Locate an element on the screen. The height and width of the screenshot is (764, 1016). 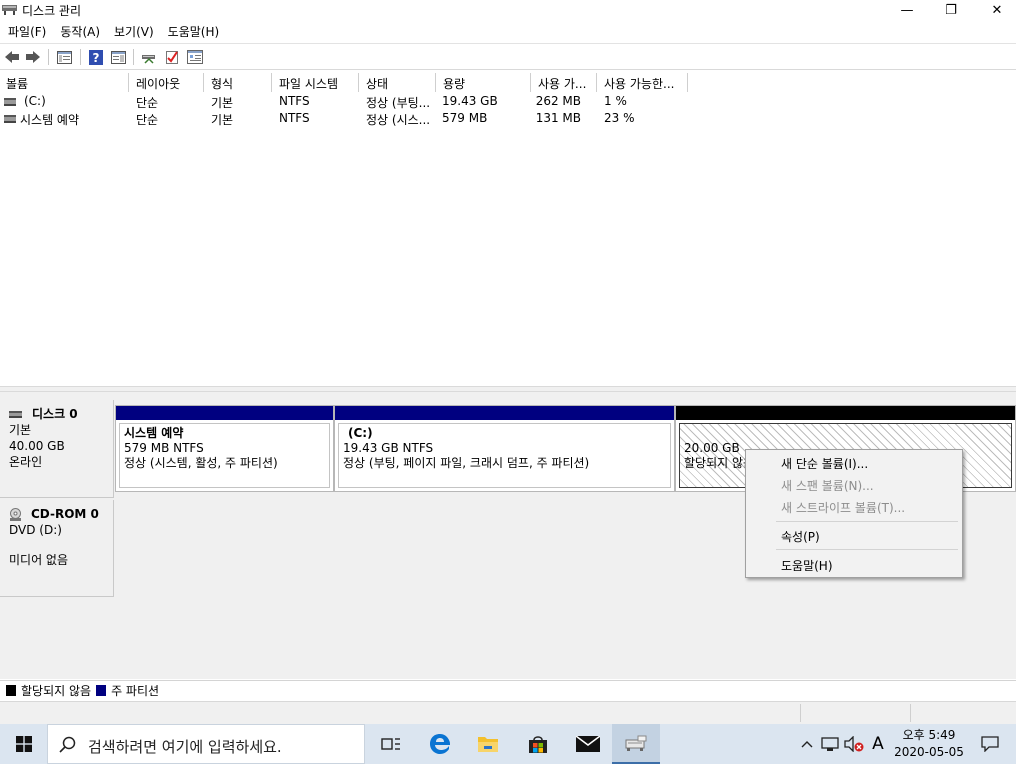
search-placeholder: 검색하려면 여기에 입력하세요. is located at coordinates (185, 747).